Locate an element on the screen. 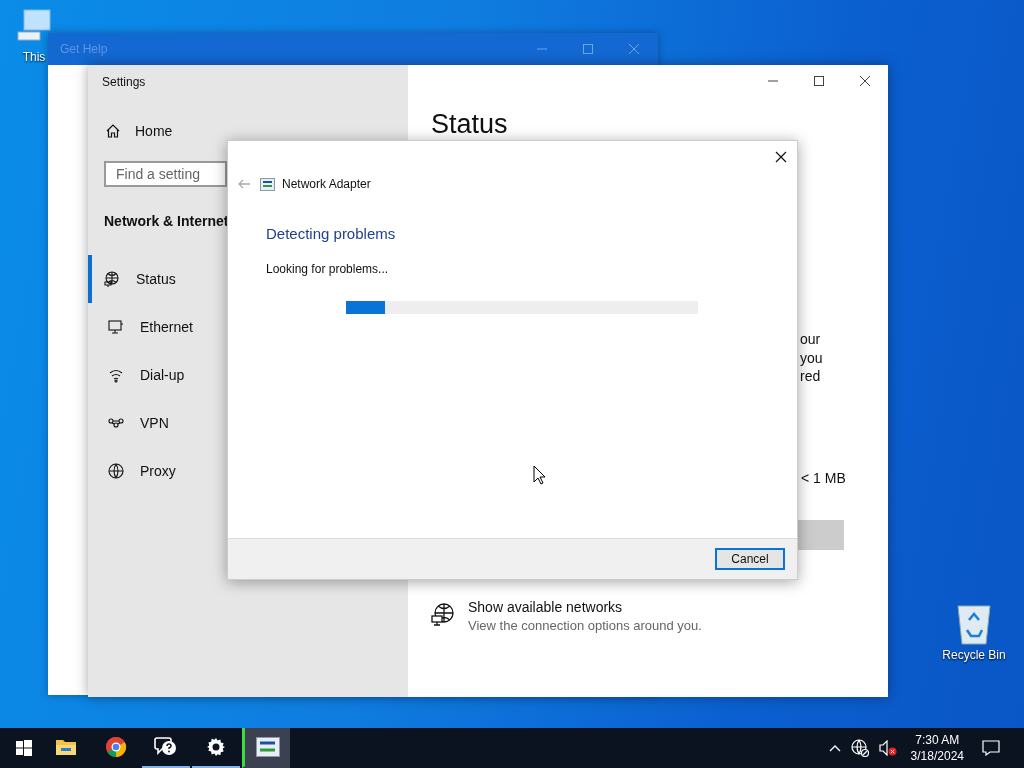 This screenshot has height=768, width=1024. folder-icon is located at coordinates (66, 747).